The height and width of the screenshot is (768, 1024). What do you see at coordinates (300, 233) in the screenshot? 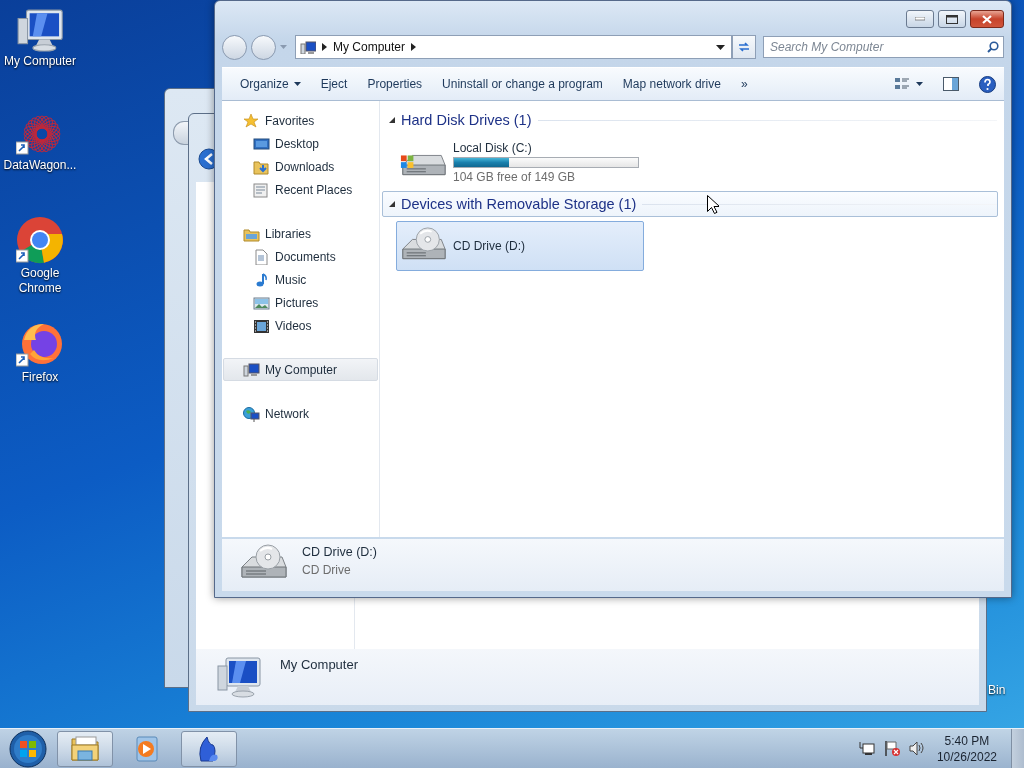
I see `nav-item: Libraries` at bounding box center [300, 233].